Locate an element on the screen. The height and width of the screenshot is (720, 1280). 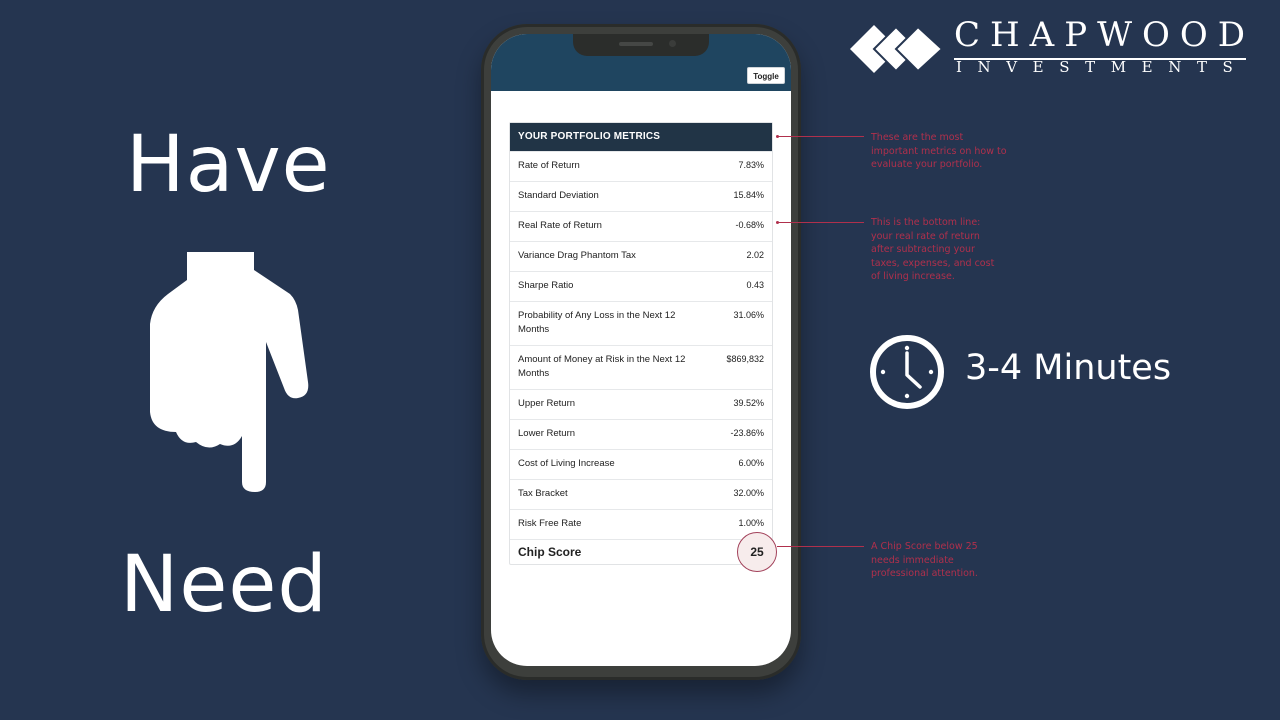
metric-value: 2.02 is located at coordinates (755, 255).